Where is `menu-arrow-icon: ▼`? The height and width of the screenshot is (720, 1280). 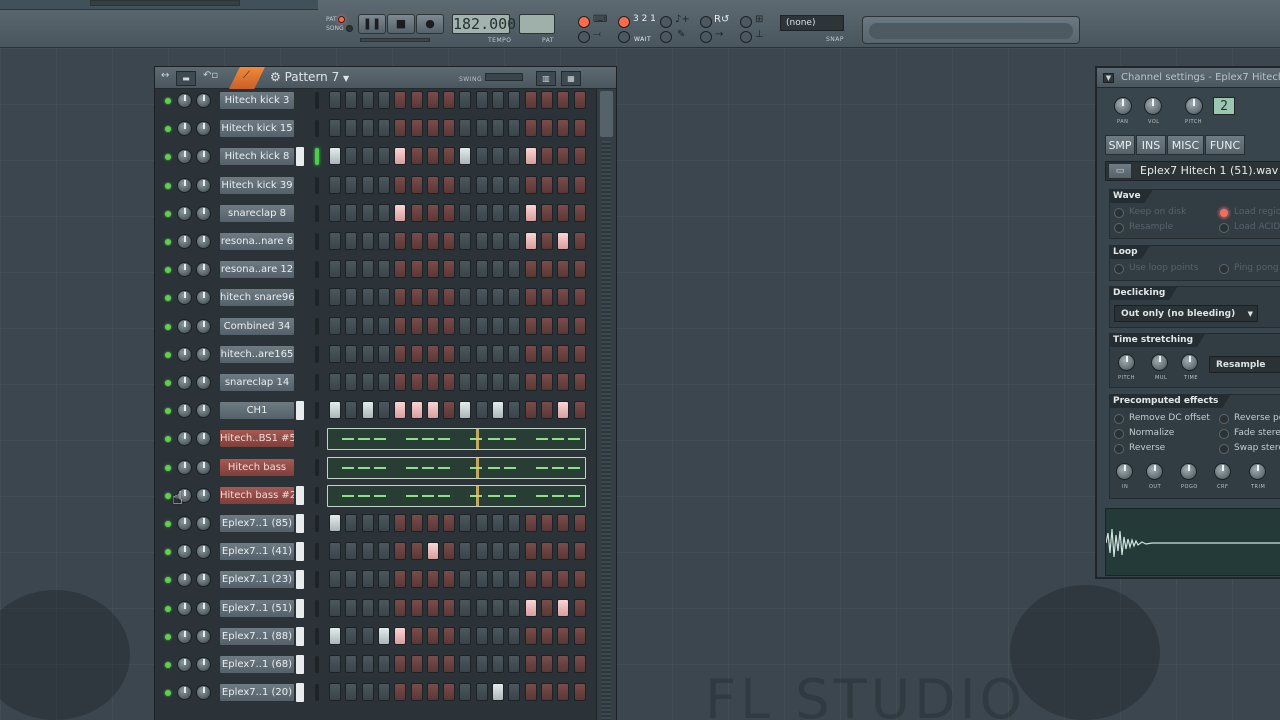 menu-arrow-icon: ▼ is located at coordinates (1108, 78).